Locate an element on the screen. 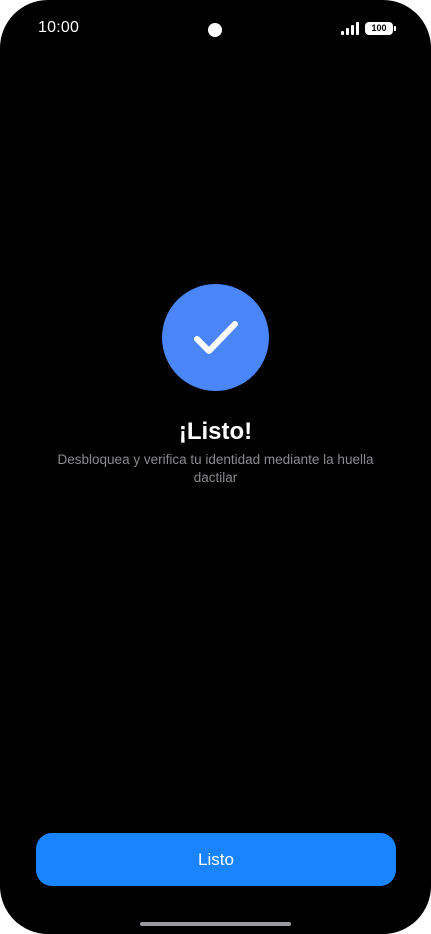 The height and width of the screenshot is (934, 431). cellular-signal-icon is located at coordinates (350, 28).